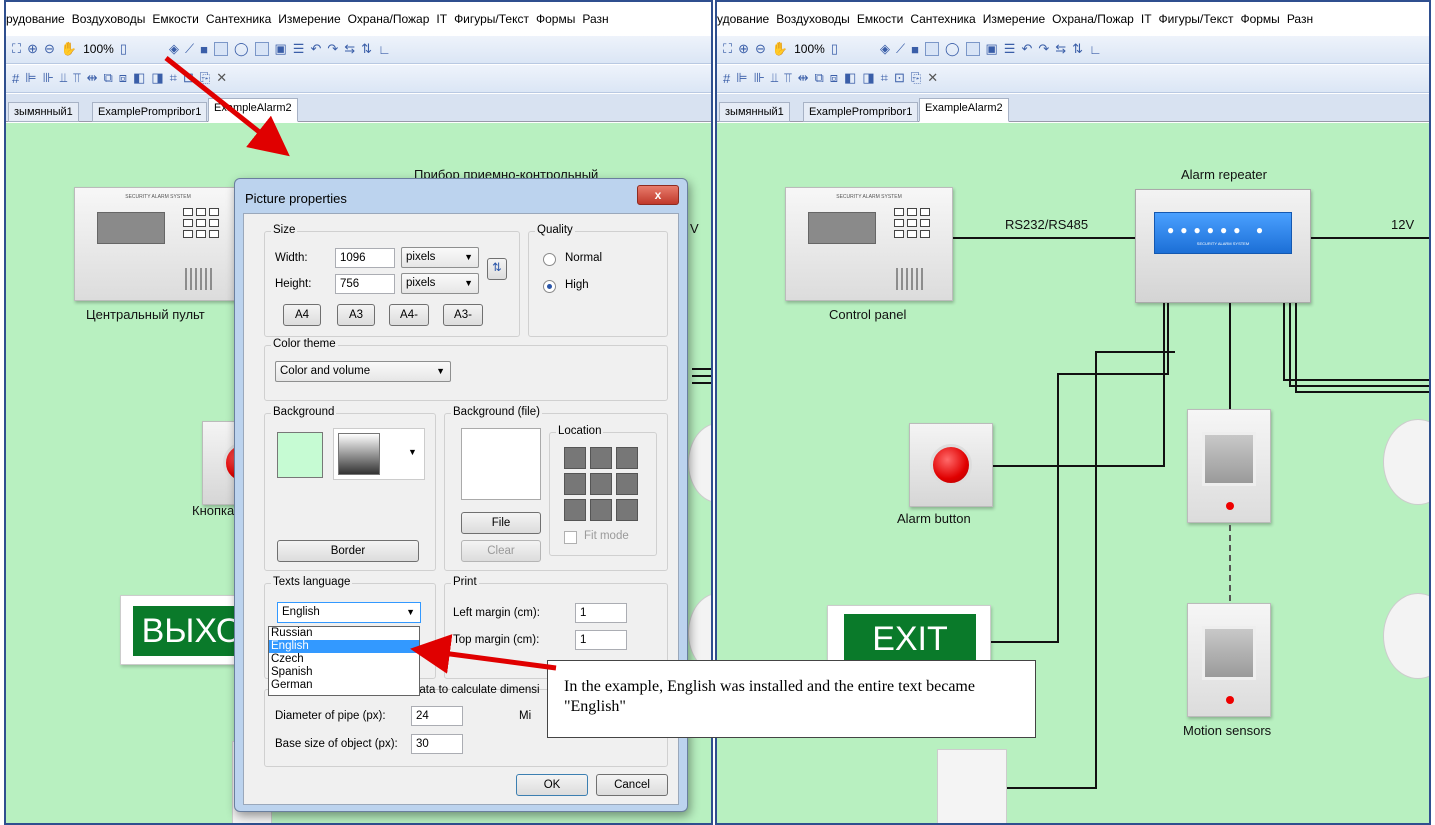 The width and height of the screenshot is (1435, 825). What do you see at coordinates (227, 106) in the screenshot?
I see `arrow-to-dialog` at bounding box center [227, 106].